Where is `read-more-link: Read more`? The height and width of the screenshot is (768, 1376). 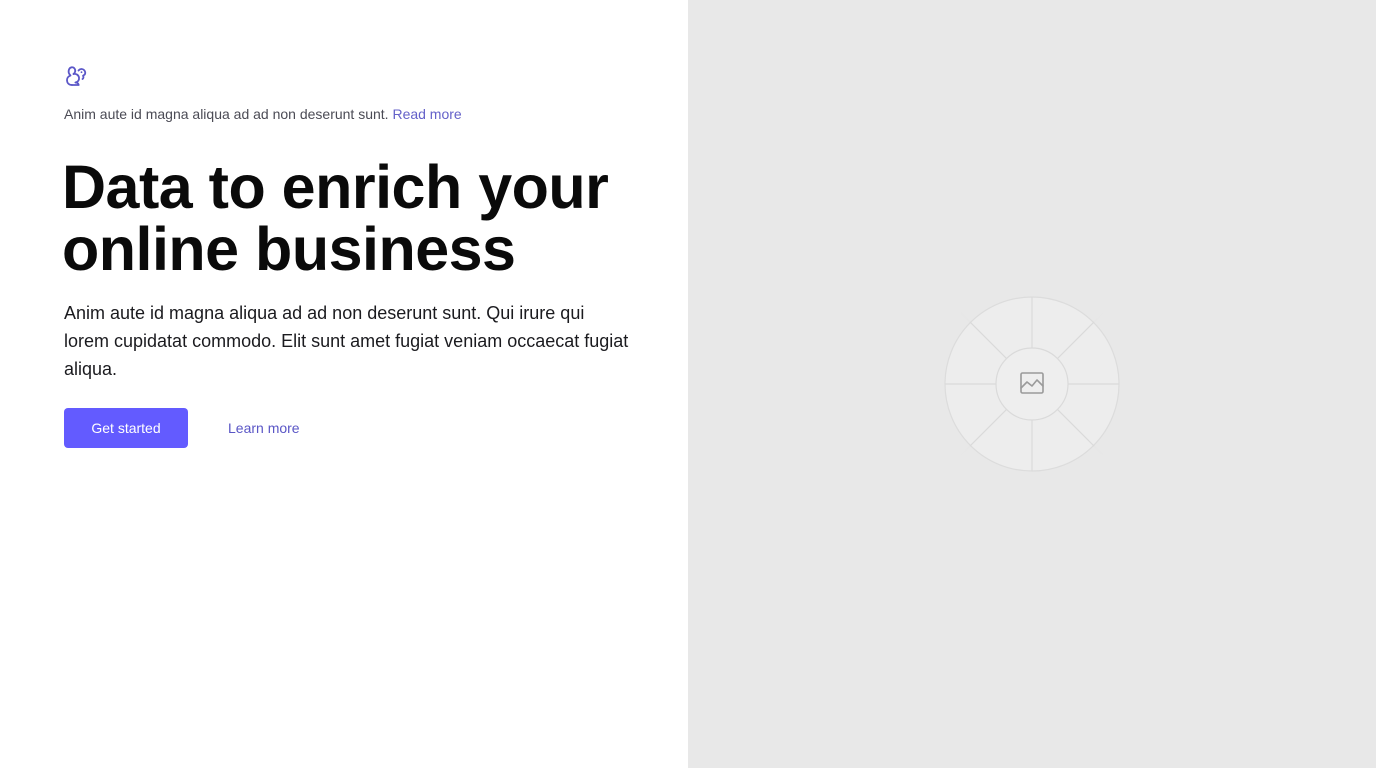
read-more-link: Read more is located at coordinates (426, 114).